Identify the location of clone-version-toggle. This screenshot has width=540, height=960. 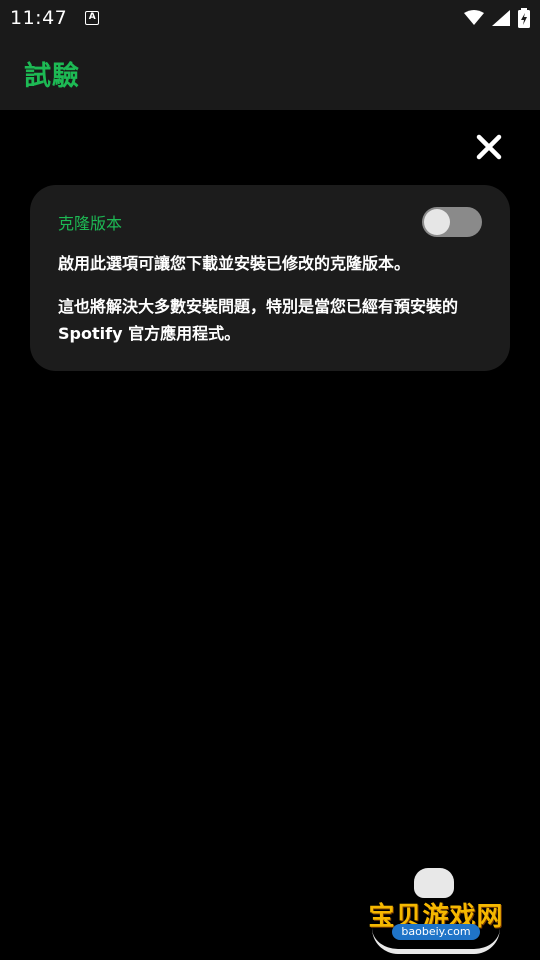
(452, 222).